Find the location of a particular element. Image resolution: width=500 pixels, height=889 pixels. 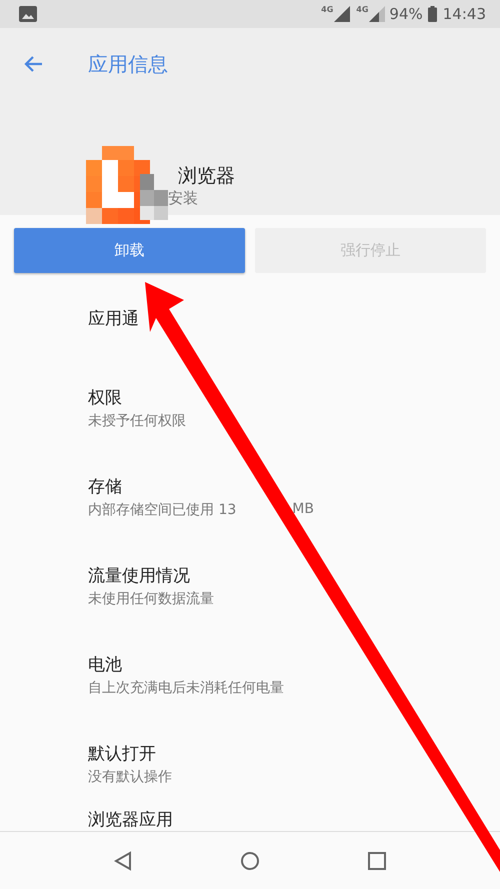

setting-title: 权限 is located at coordinates (294, 397).